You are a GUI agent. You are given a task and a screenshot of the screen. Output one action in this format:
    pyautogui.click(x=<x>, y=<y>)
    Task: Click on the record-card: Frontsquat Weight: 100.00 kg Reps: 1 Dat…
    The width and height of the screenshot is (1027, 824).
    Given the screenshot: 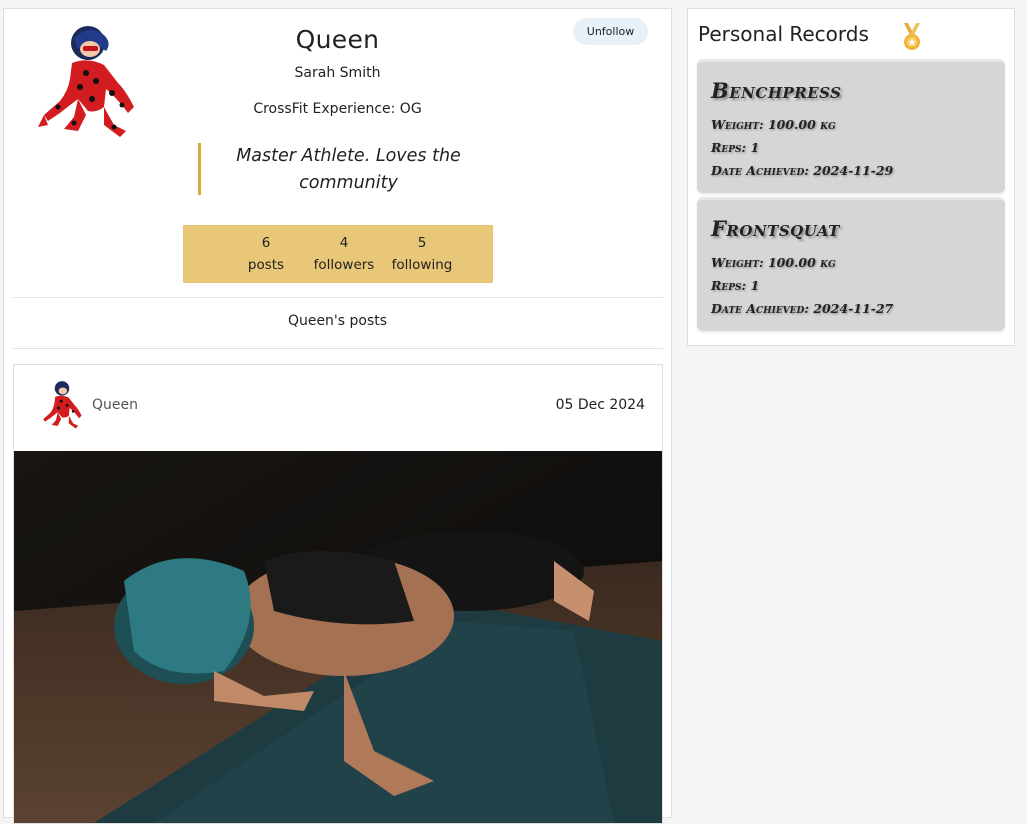 What is the action you would take?
    pyautogui.click(x=851, y=264)
    